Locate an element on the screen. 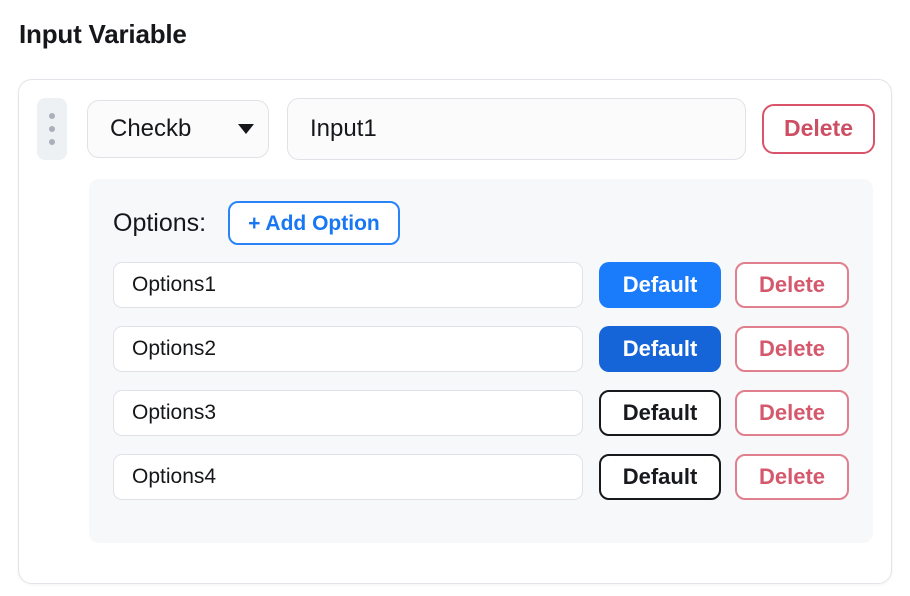 The width and height of the screenshot is (910, 596). options-label: Options: is located at coordinates (160, 223).